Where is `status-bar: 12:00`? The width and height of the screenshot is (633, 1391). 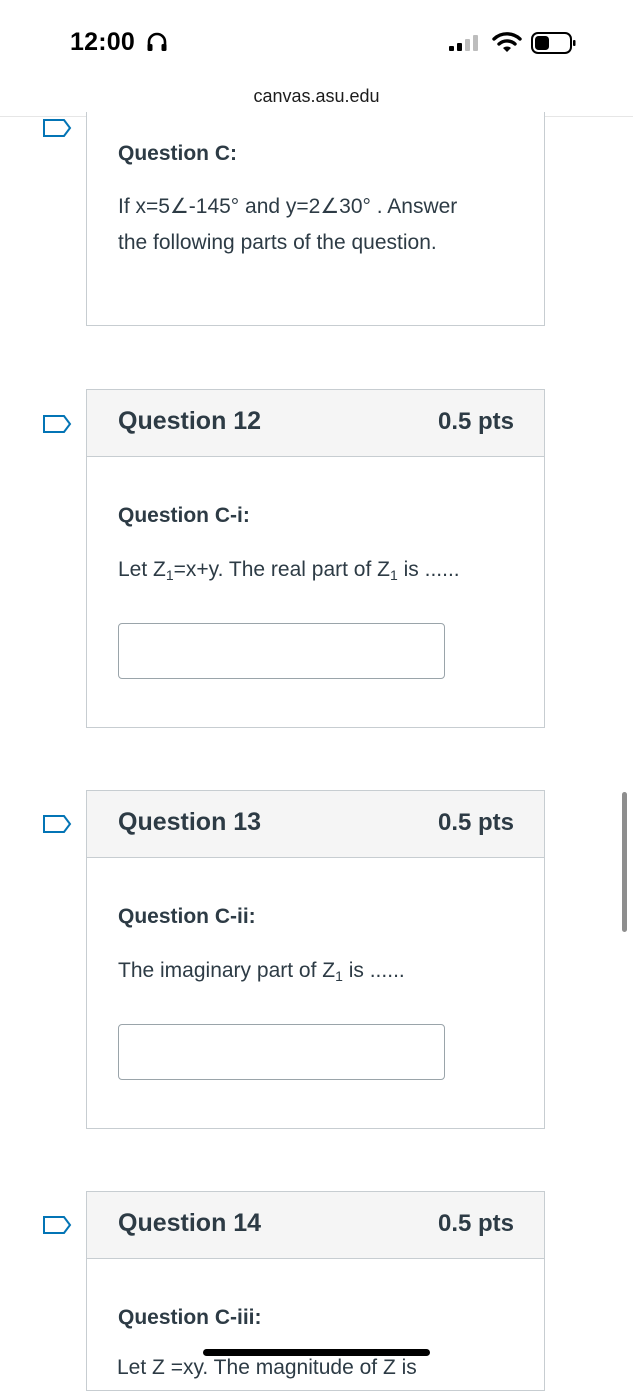
status-bar: 12:00 is located at coordinates (316, 43).